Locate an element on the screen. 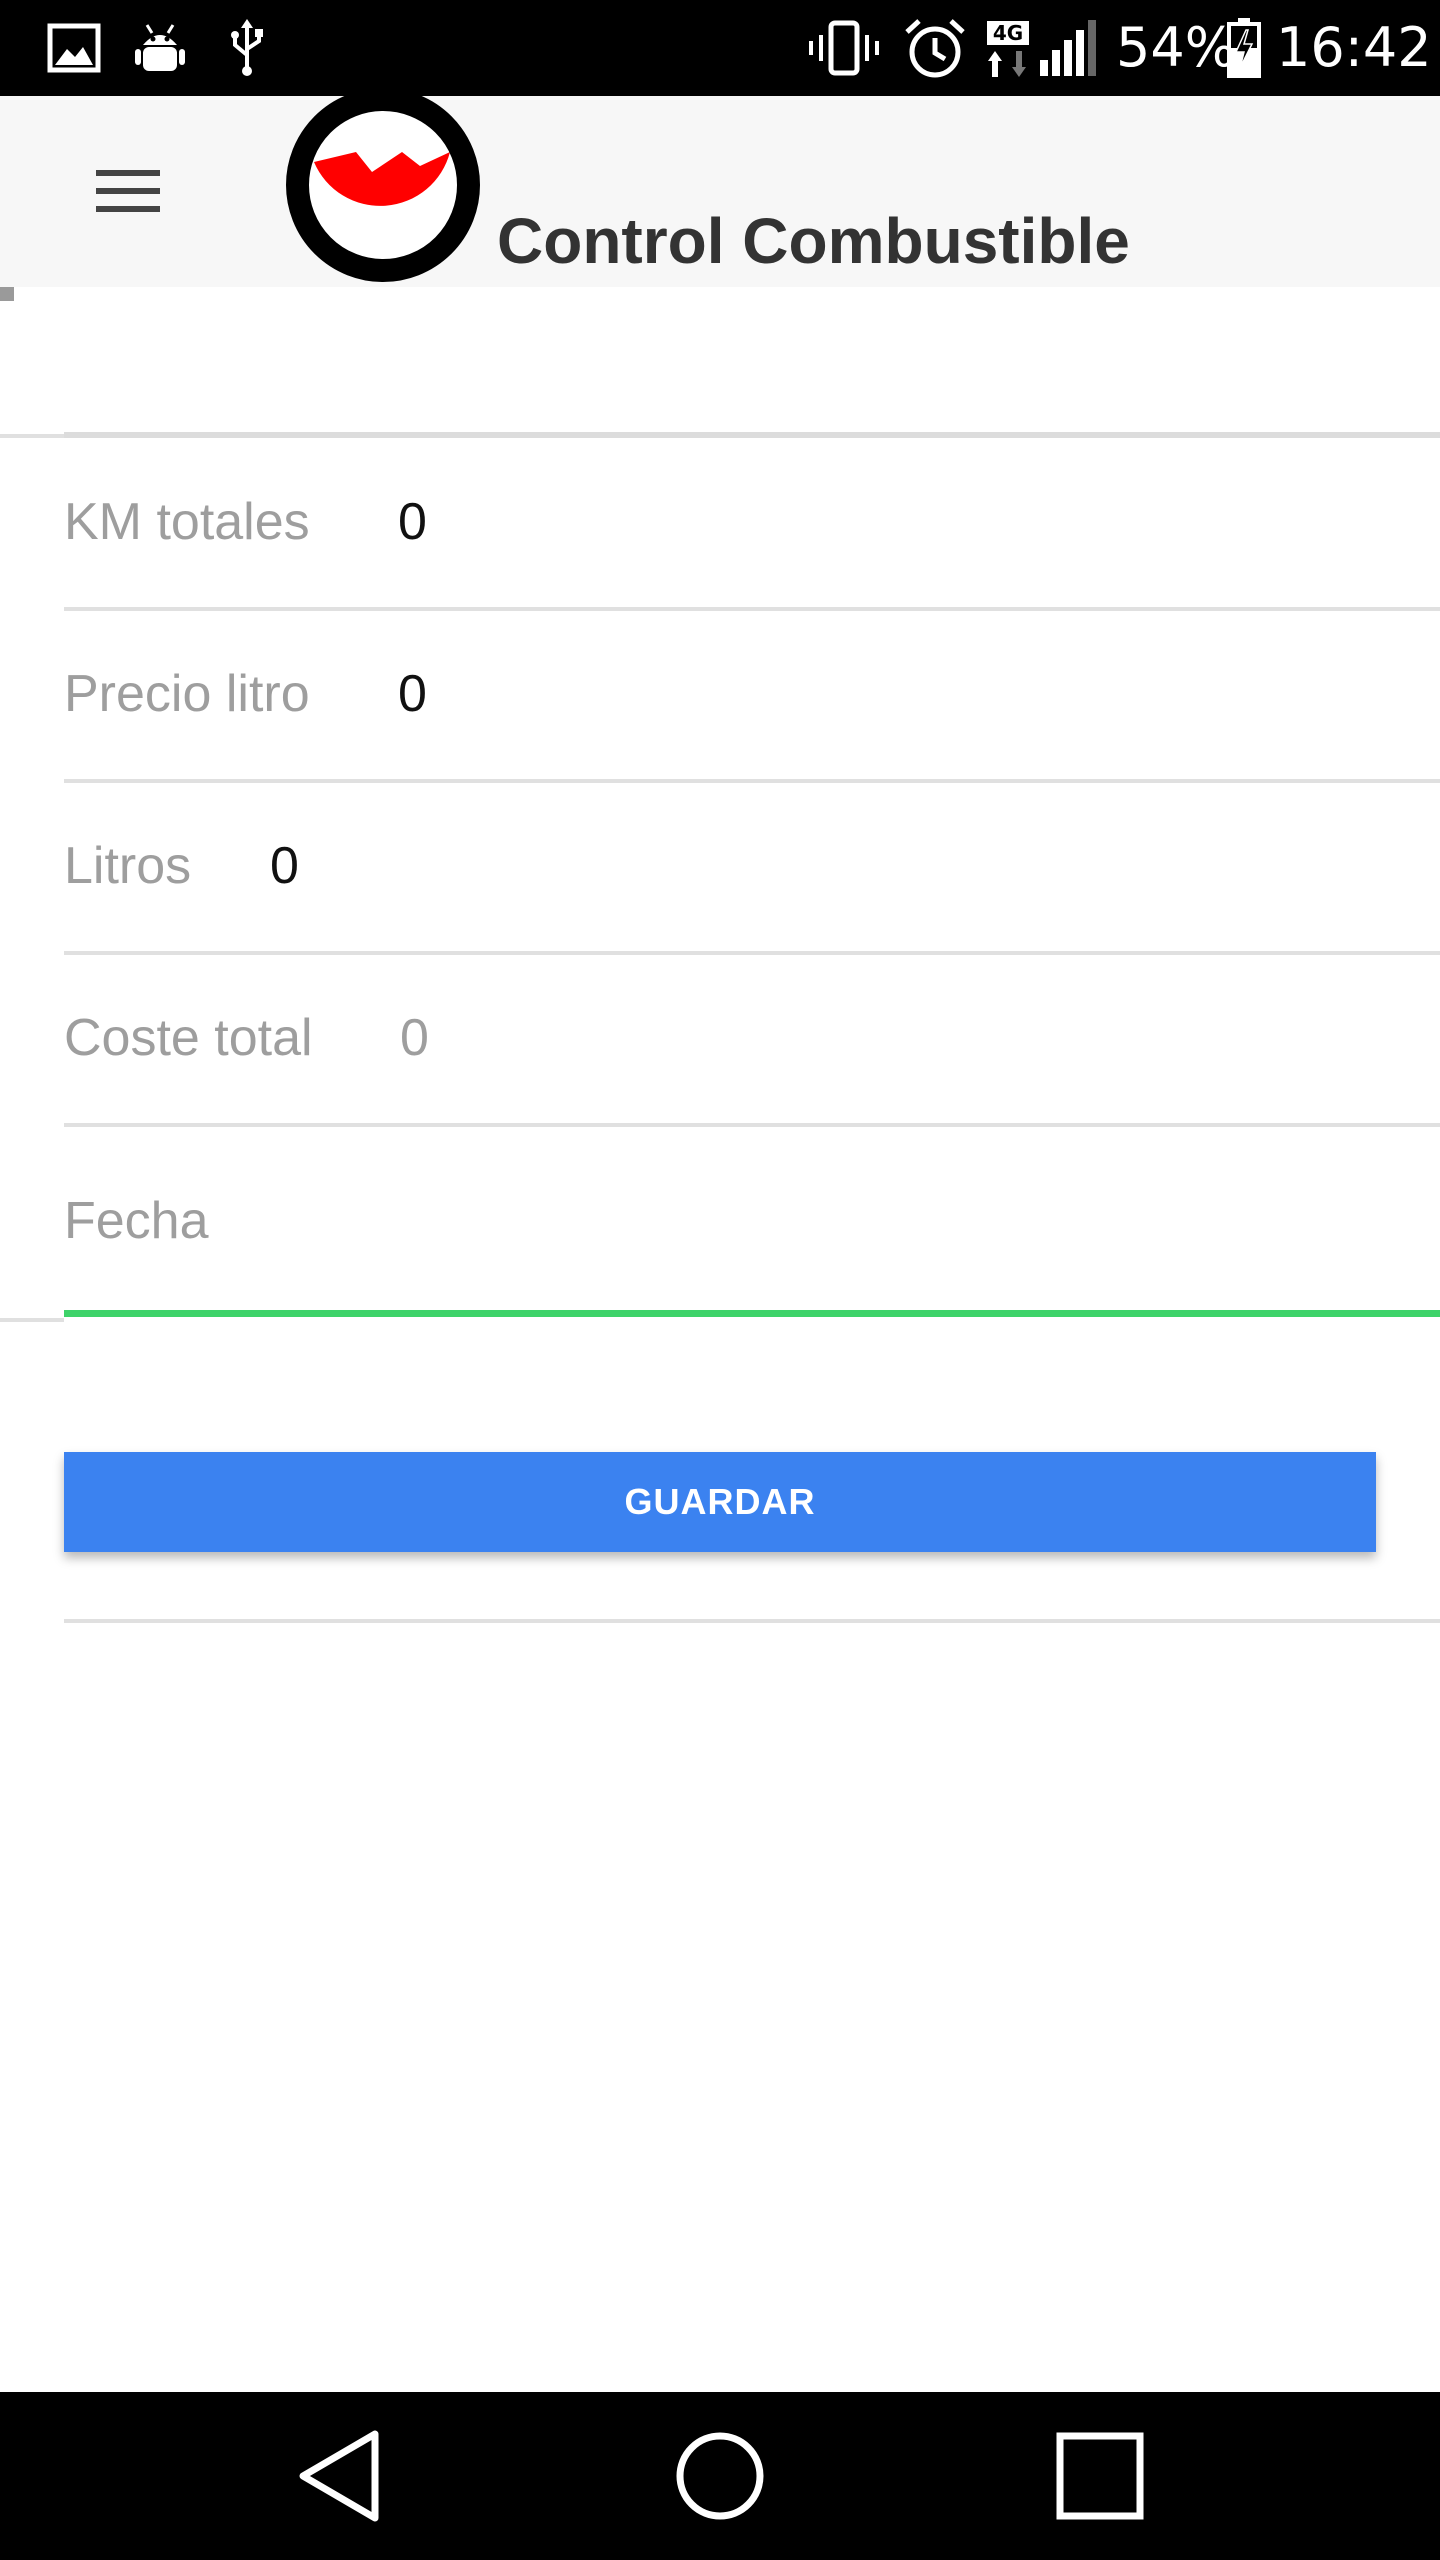 This screenshot has width=1440, height=2560. litros-label: Litros is located at coordinates (128, 866).